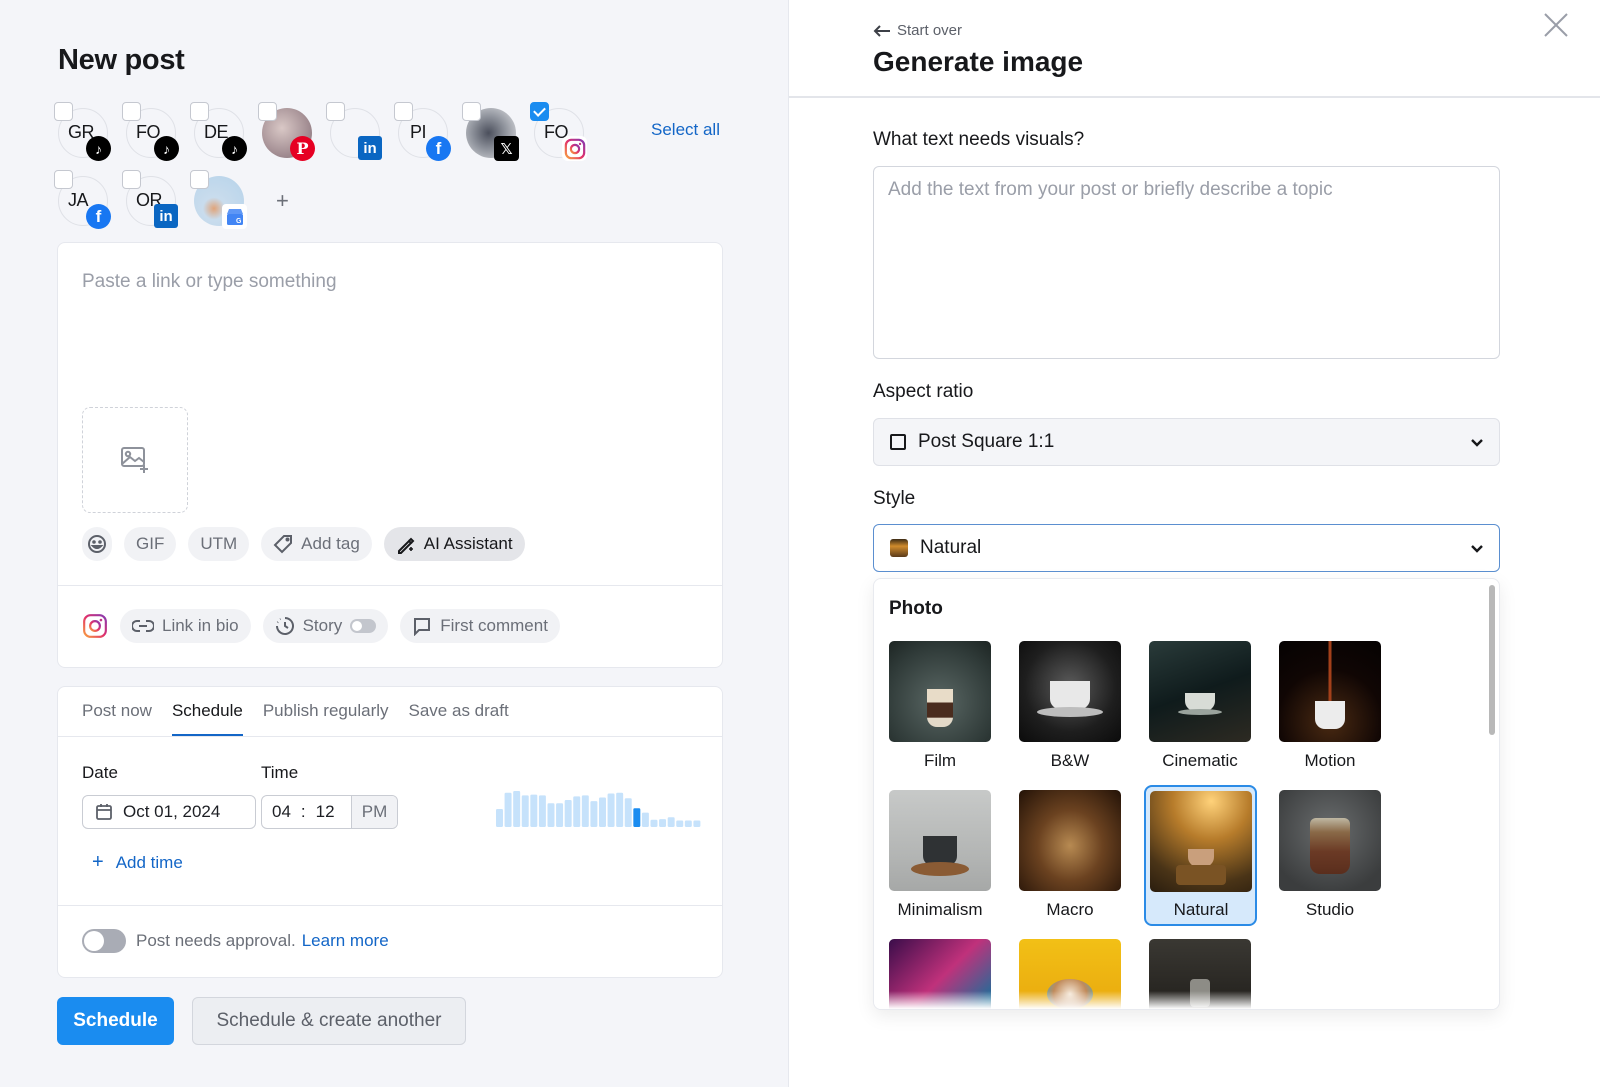  Describe the element at coordinates (454, 544) in the screenshot. I see `ai-assistant-button: AI Assistant` at that location.